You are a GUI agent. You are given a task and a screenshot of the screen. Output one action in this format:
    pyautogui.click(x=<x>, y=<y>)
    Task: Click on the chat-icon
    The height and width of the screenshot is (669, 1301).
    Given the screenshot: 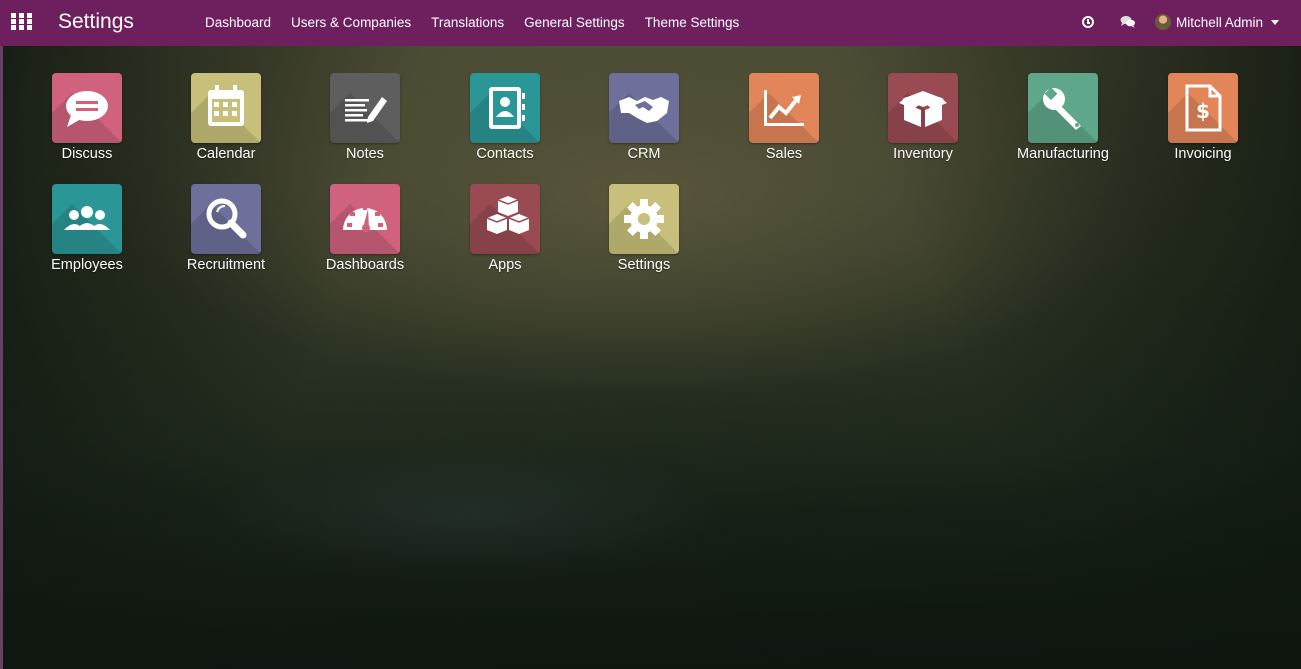 What is the action you would take?
    pyautogui.click(x=1127, y=22)
    